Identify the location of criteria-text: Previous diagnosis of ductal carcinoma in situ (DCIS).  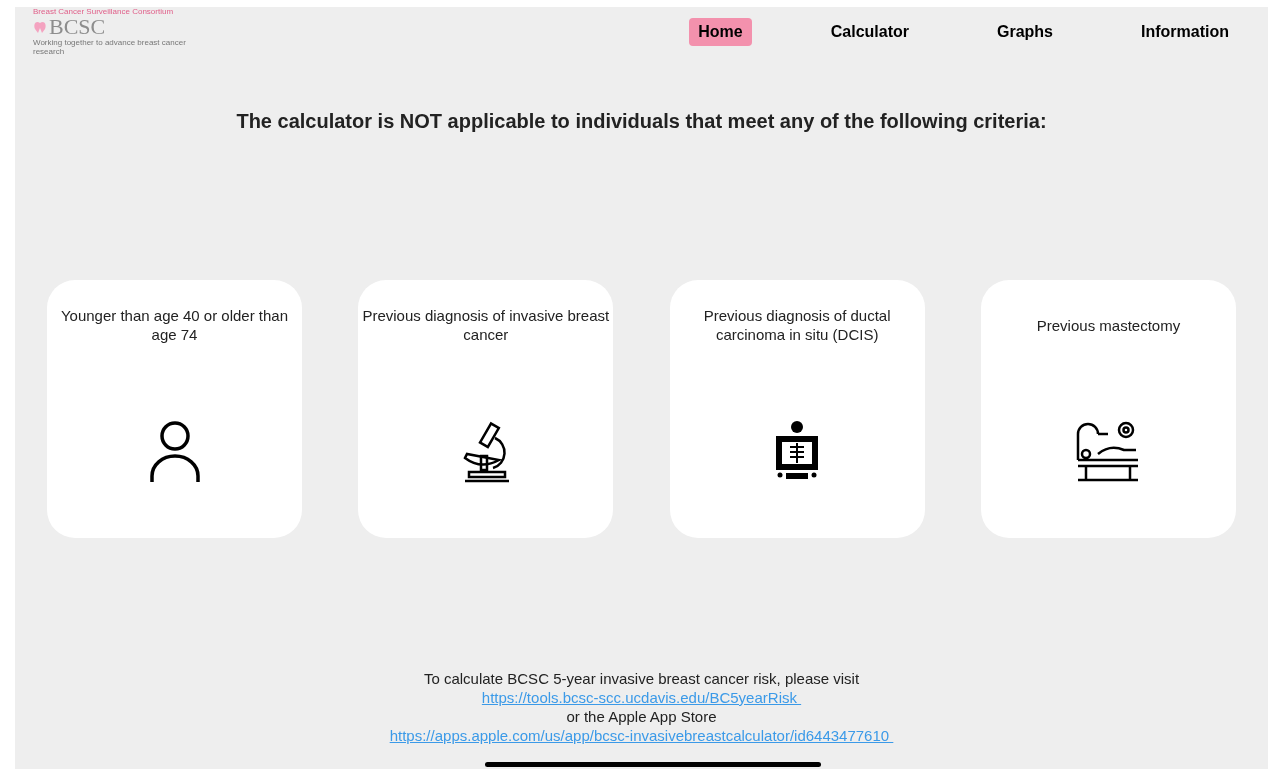
(797, 325).